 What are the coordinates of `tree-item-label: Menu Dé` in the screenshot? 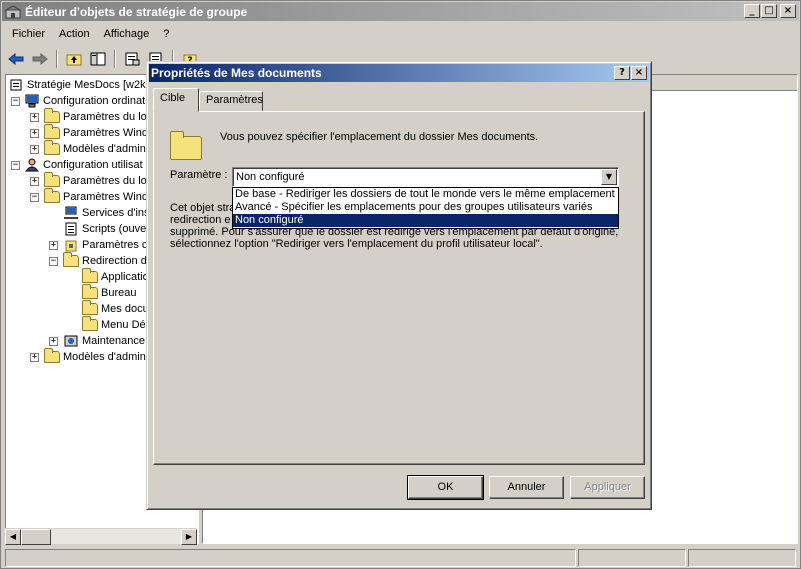 It's located at (123, 325).